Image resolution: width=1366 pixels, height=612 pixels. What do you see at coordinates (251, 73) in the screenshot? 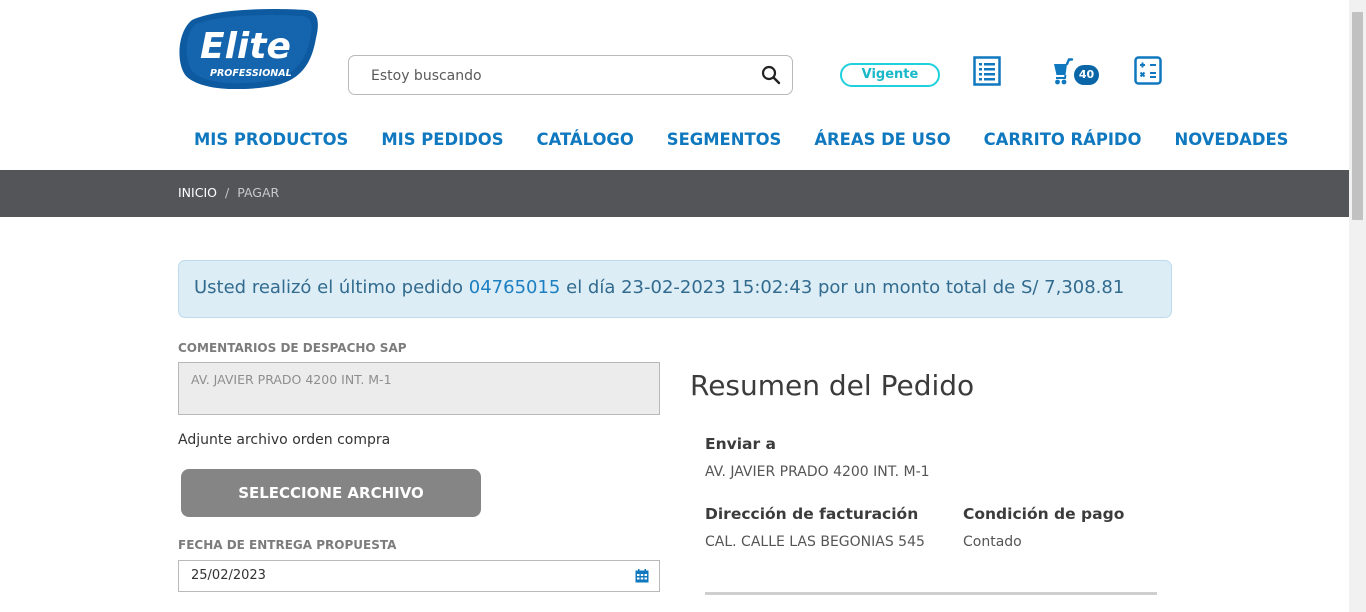
I see `svg-text: PROFESSIONAL` at bounding box center [251, 73].